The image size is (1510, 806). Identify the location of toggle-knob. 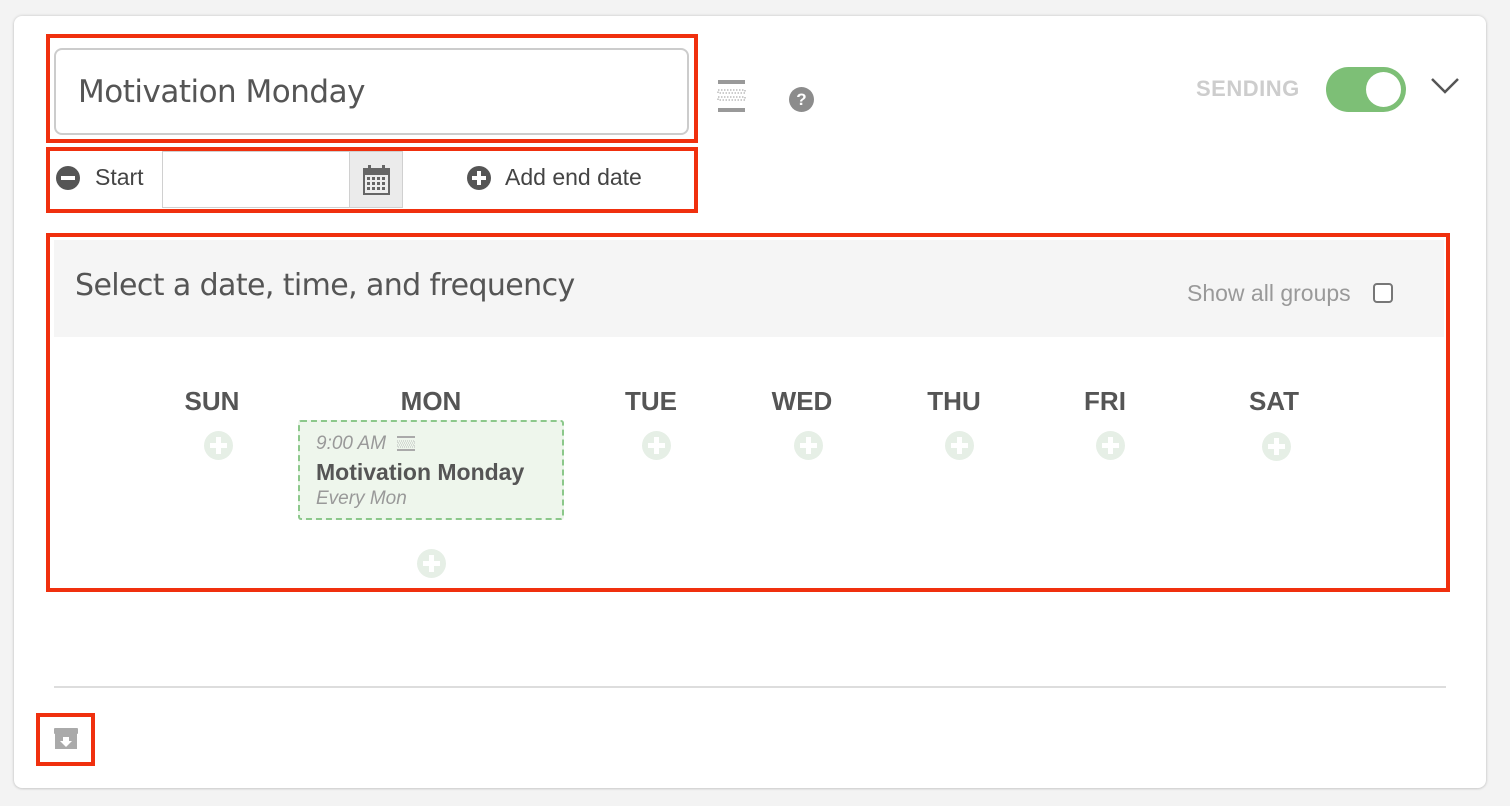
(1383, 89).